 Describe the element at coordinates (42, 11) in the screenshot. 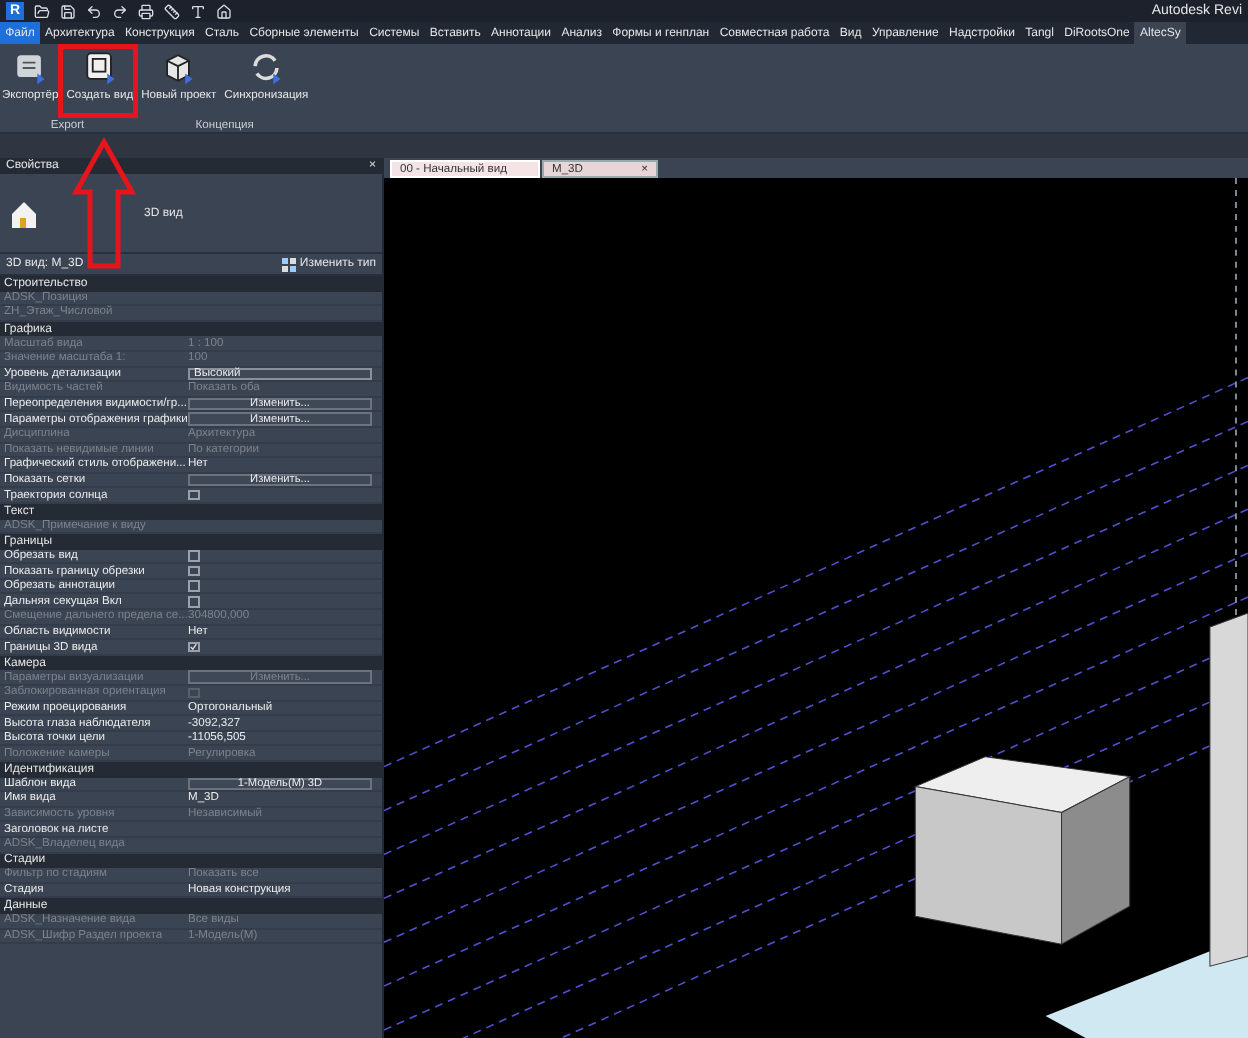

I see `open-icon` at that location.